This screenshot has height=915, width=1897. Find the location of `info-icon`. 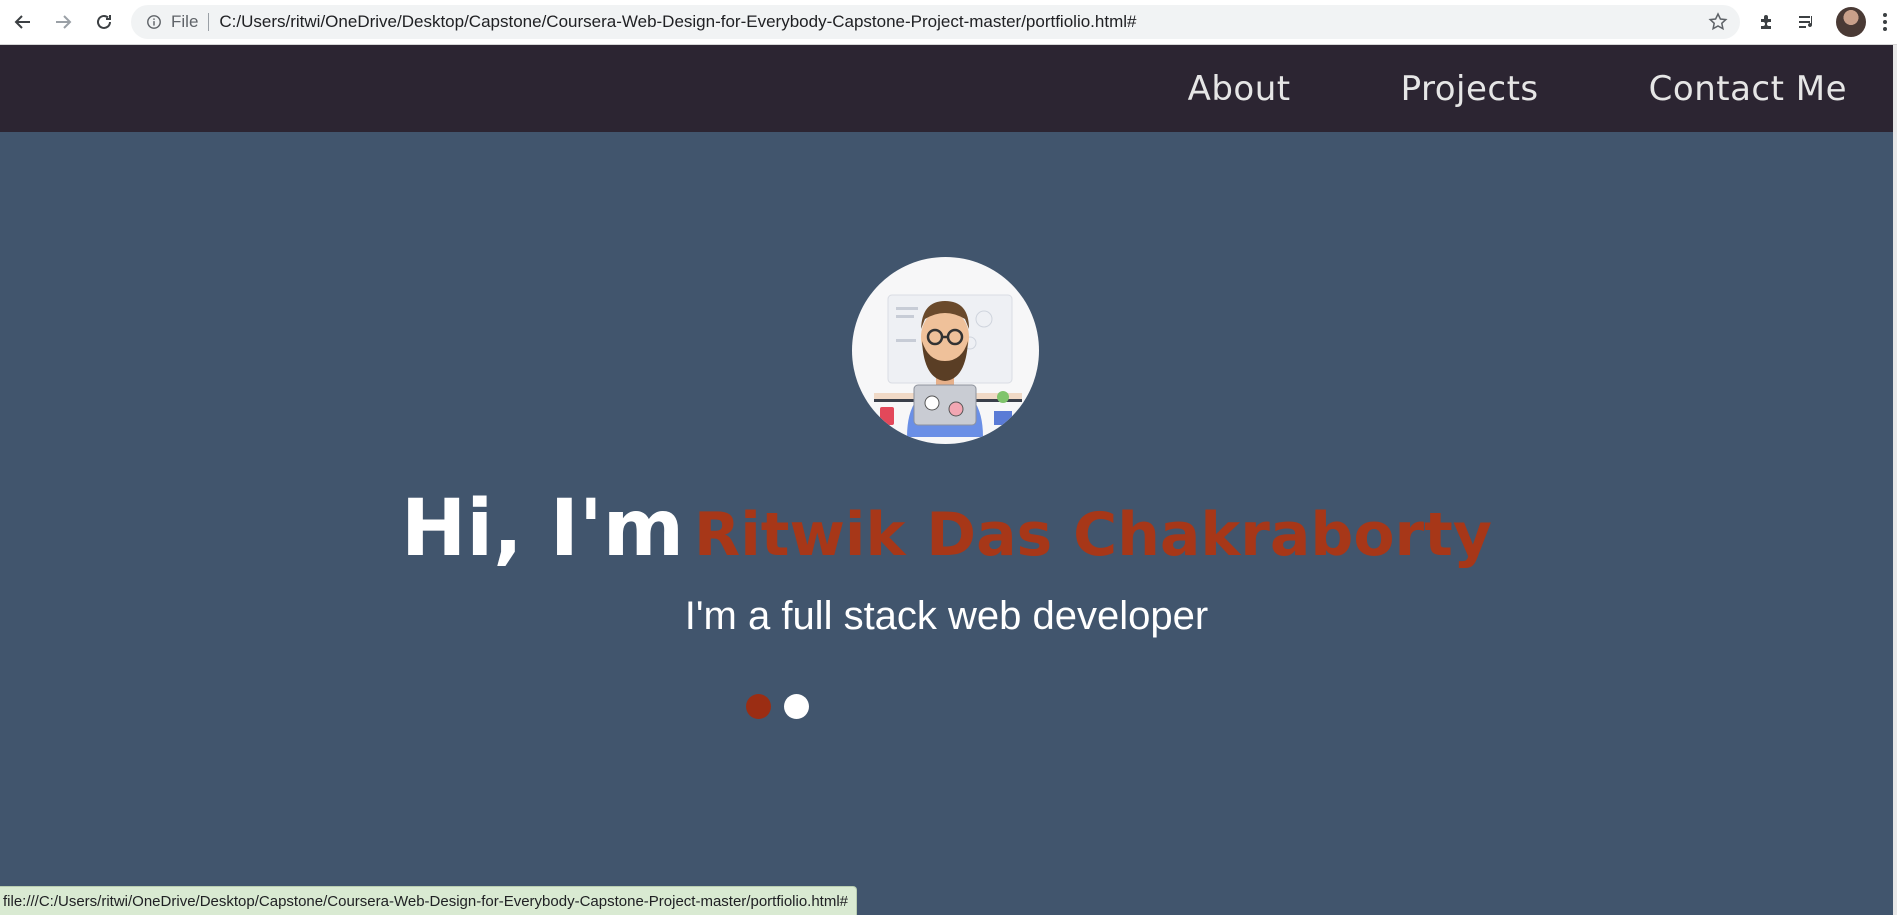

info-icon is located at coordinates (154, 22).